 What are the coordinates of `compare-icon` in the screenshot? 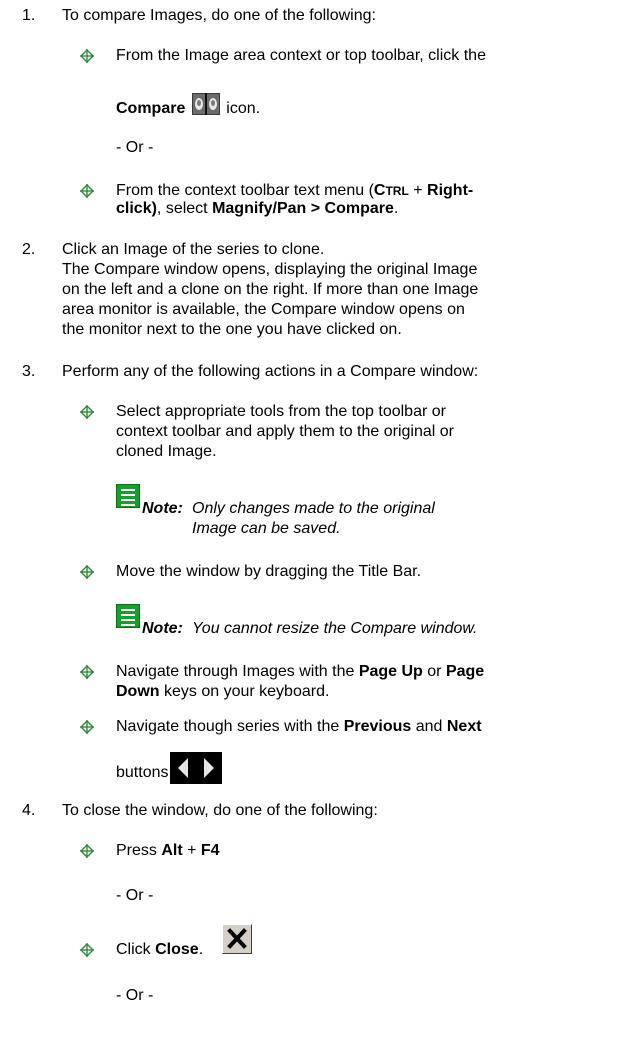 It's located at (205, 107).